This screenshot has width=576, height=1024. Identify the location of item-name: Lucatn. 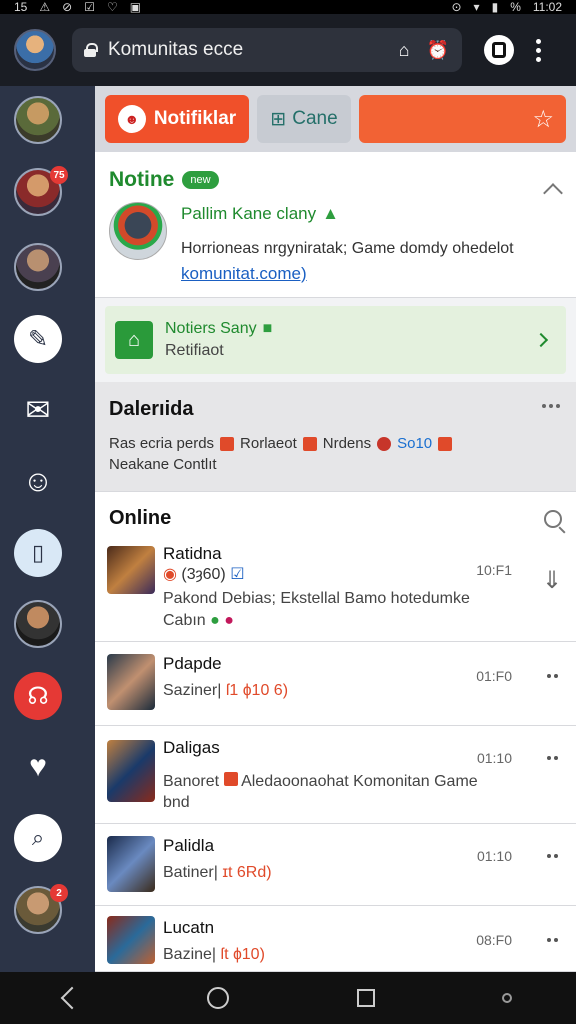
(189, 927).